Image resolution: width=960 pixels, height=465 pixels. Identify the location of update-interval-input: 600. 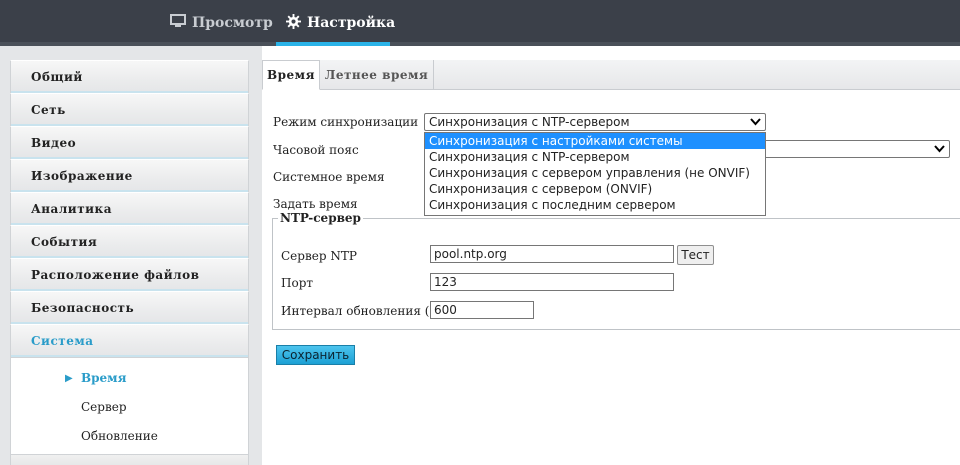
(482, 310).